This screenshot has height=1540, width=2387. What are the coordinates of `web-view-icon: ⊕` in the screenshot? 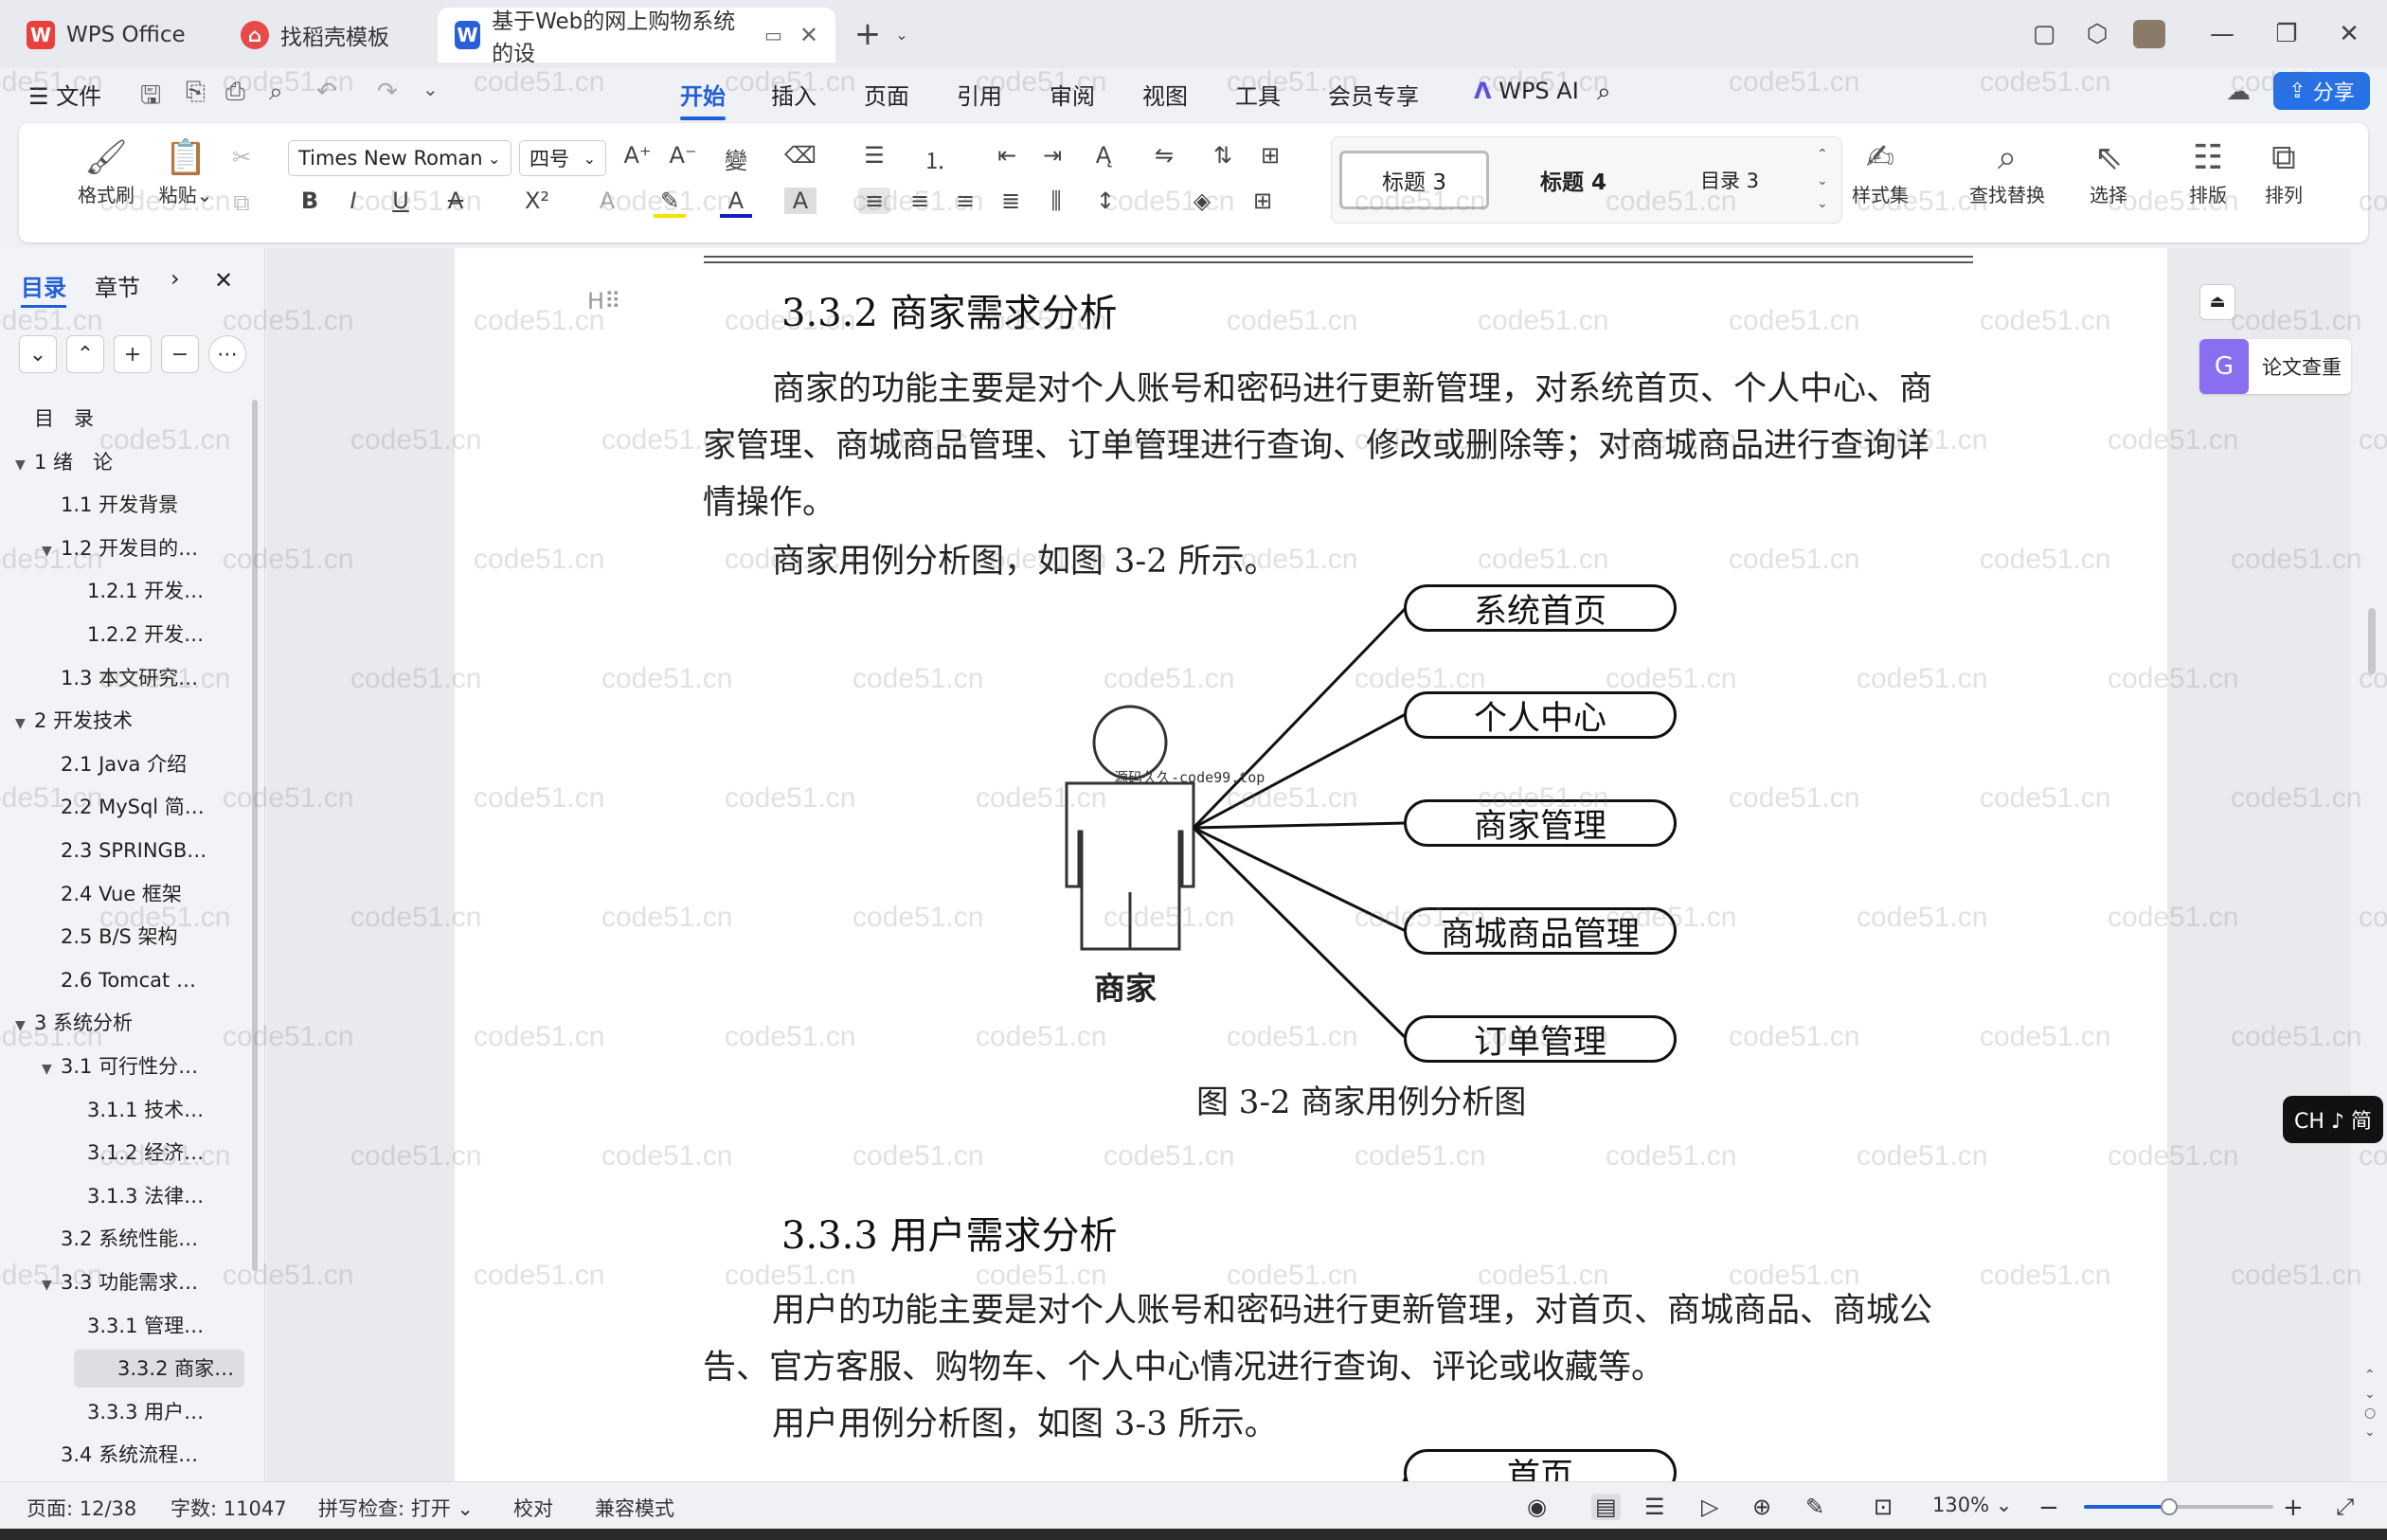 It's located at (1761, 1507).